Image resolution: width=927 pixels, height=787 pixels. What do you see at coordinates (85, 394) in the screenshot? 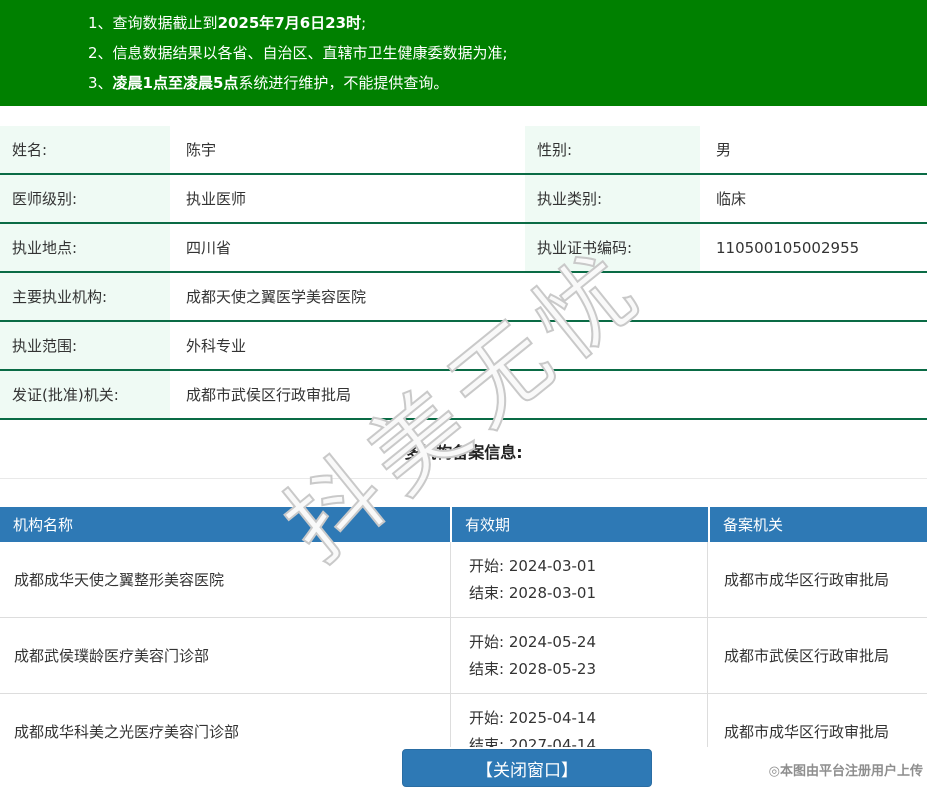
I see `field-label-issuing-authority: 发证(批准)机关:` at bounding box center [85, 394].